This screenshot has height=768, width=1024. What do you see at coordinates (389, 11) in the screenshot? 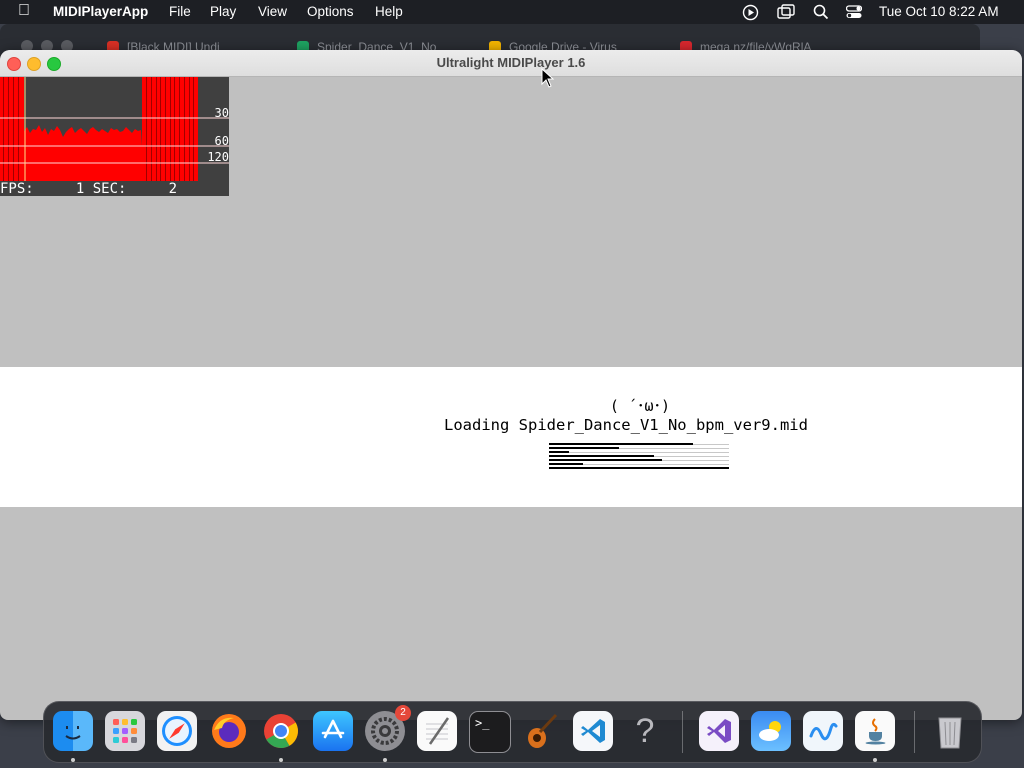
I see `menu-help: Help` at bounding box center [389, 11].